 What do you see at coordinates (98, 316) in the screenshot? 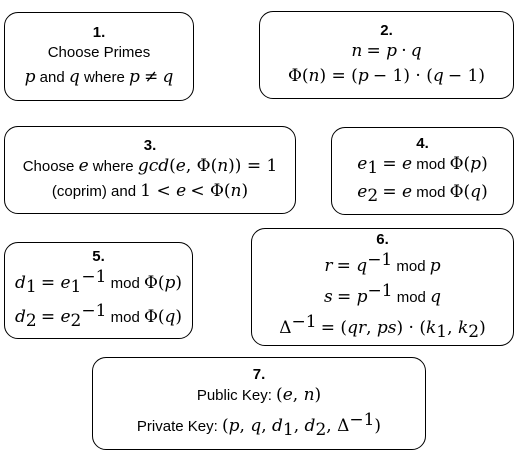
I see `step-formula: d2 = e2−1 mod Φ(q)` at bounding box center [98, 316].